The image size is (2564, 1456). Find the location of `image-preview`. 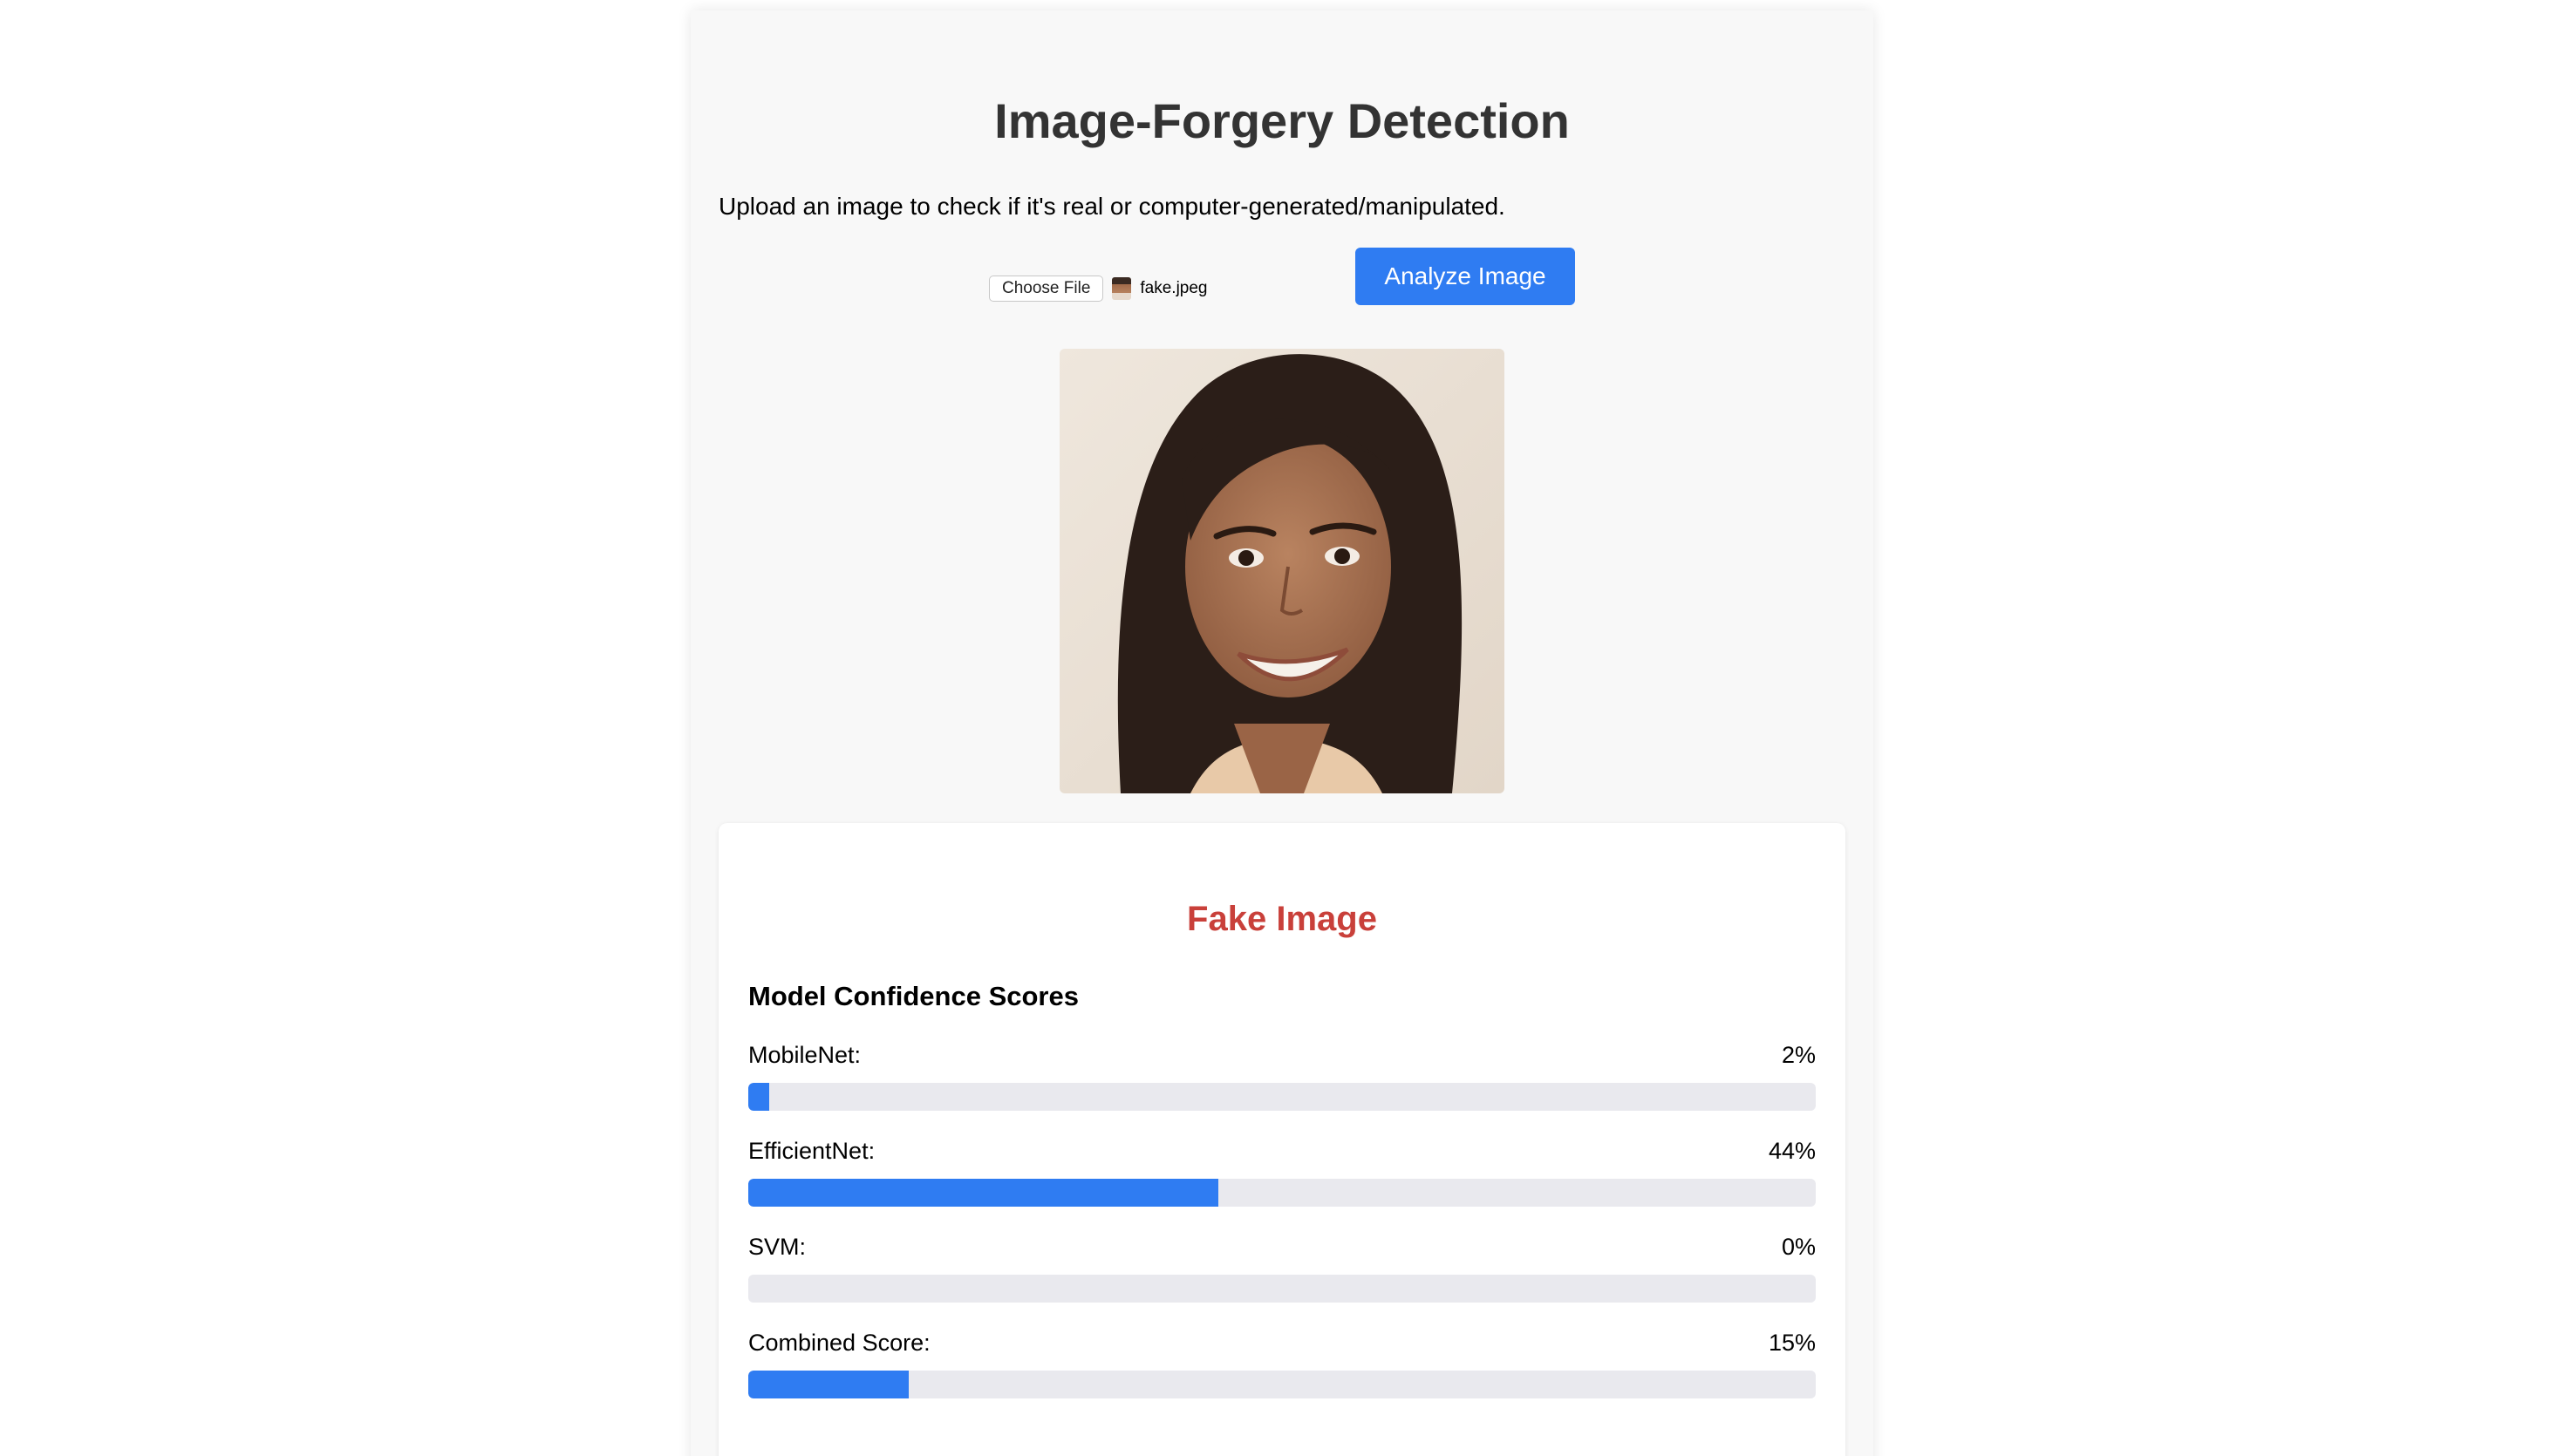

image-preview is located at coordinates (1282, 571).